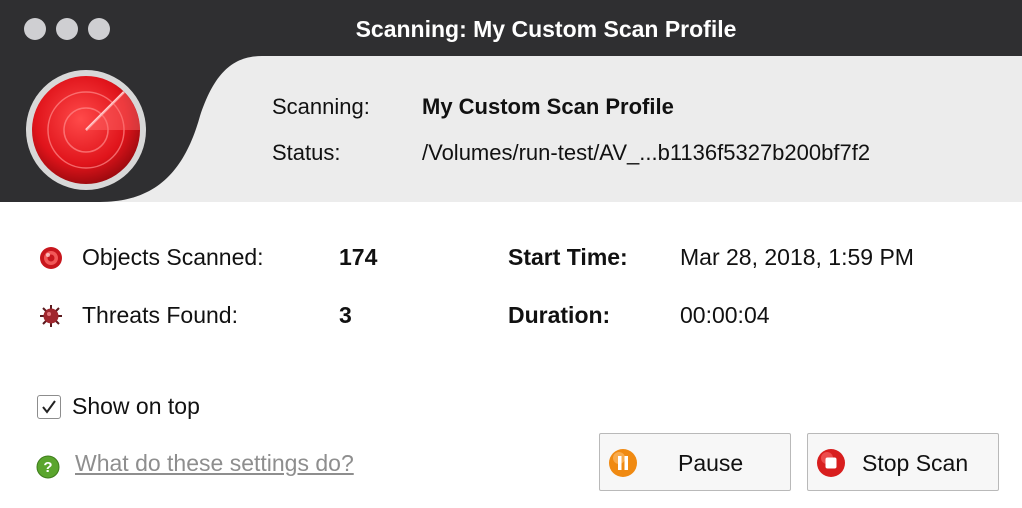 This screenshot has height=508, width=1022. Describe the element at coordinates (711, 463) in the screenshot. I see `pause-button-label: Pause` at that location.